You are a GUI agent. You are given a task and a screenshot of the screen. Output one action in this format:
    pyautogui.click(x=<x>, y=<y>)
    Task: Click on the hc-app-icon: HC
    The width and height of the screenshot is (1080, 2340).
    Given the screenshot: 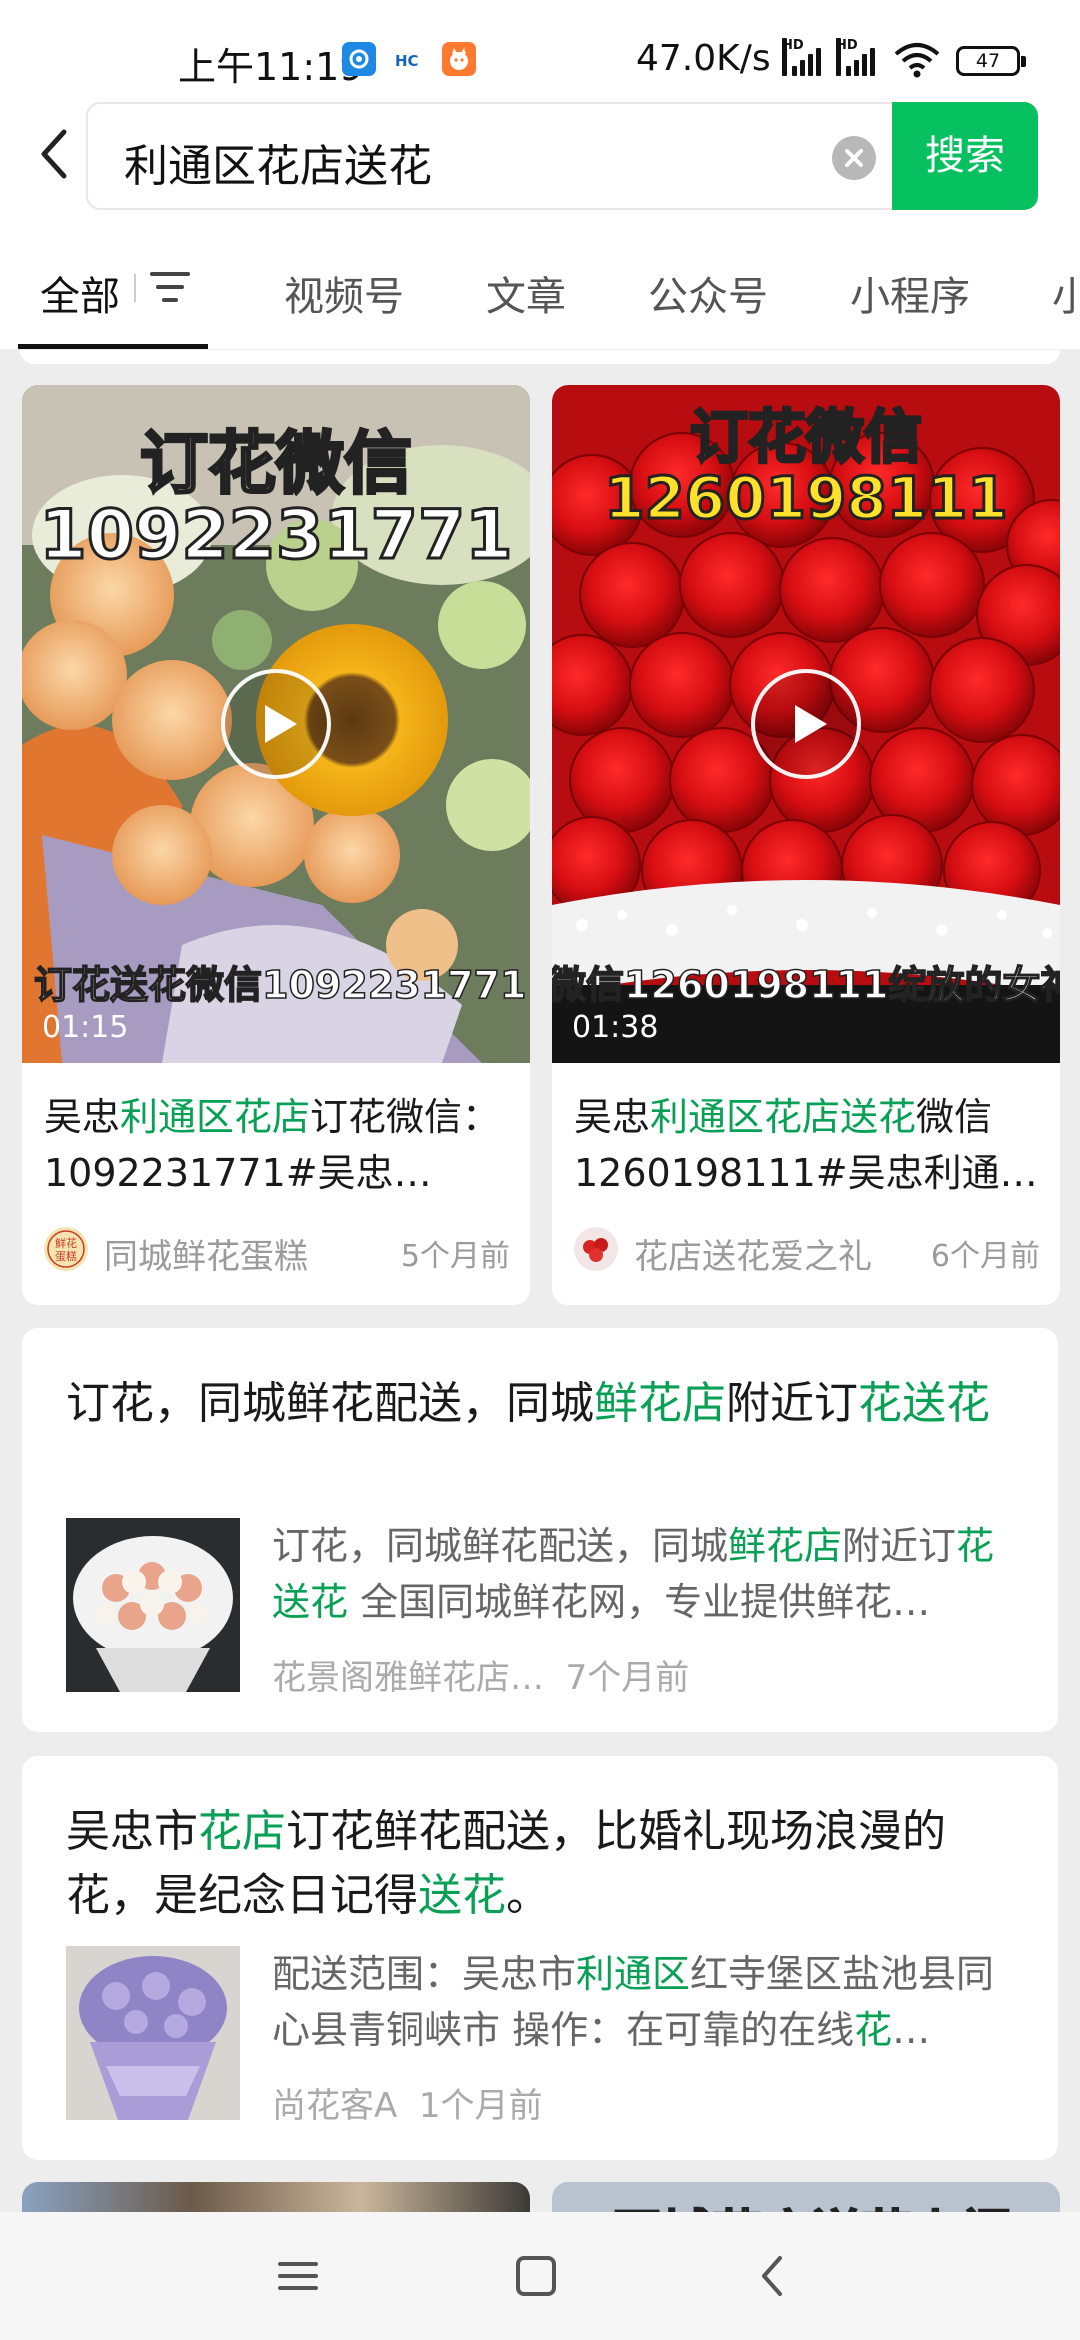 What is the action you would take?
    pyautogui.click(x=409, y=59)
    